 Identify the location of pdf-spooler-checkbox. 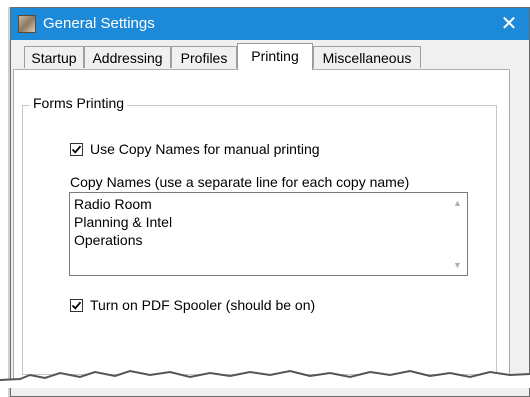
(76, 305).